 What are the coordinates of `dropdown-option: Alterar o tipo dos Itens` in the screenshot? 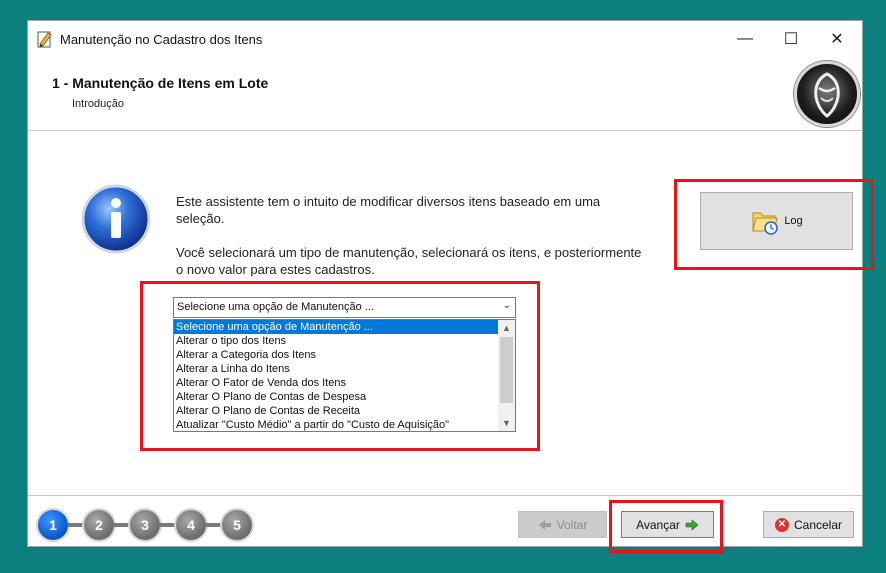 It's located at (336, 341).